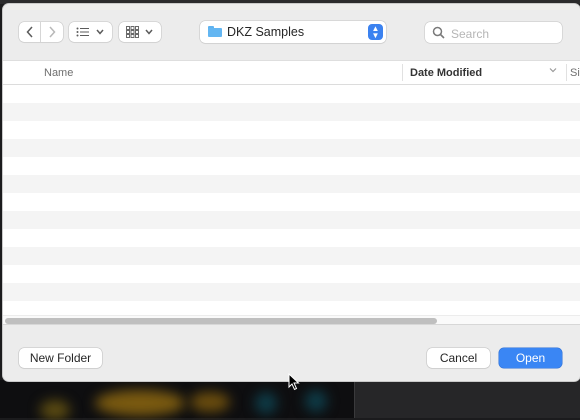 The width and height of the screenshot is (580, 420). I want to click on chevron-right-icon, so click(52, 32).